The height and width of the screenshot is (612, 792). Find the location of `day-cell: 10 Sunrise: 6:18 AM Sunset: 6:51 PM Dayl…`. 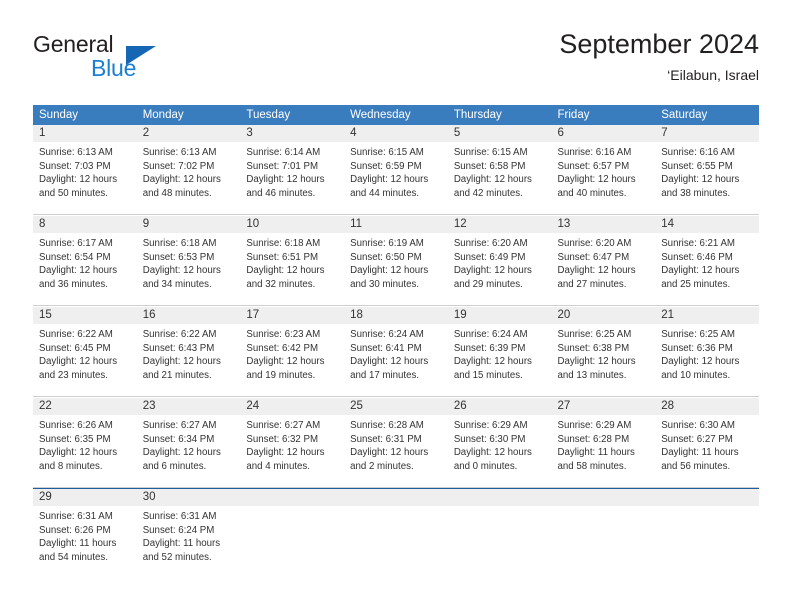

day-cell: 10 Sunrise: 6:18 AM Sunset: 6:51 PM Dayl… is located at coordinates (292, 261).